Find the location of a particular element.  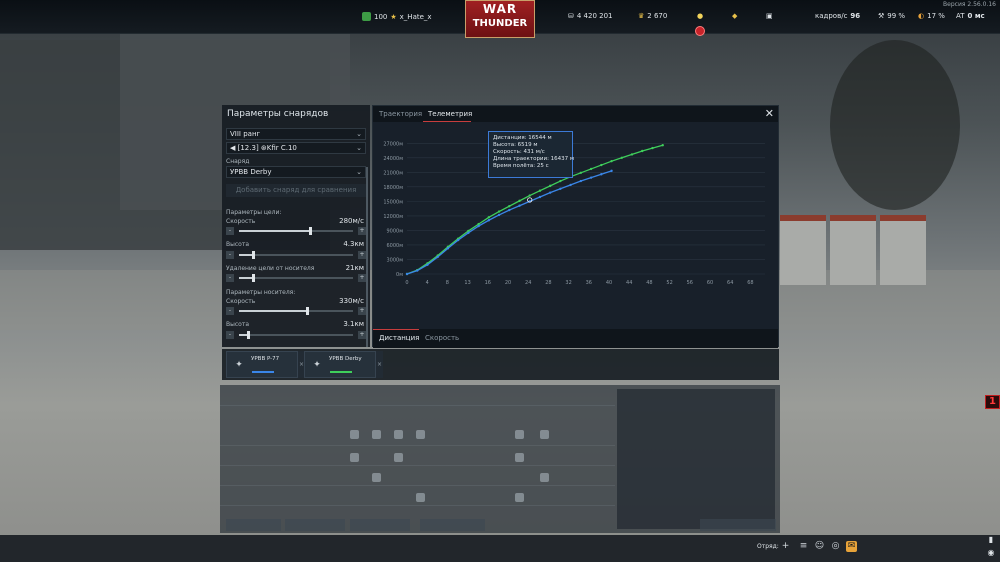

golden-eagles-widget: ♛ 2 670 is located at coordinates (652, 16).